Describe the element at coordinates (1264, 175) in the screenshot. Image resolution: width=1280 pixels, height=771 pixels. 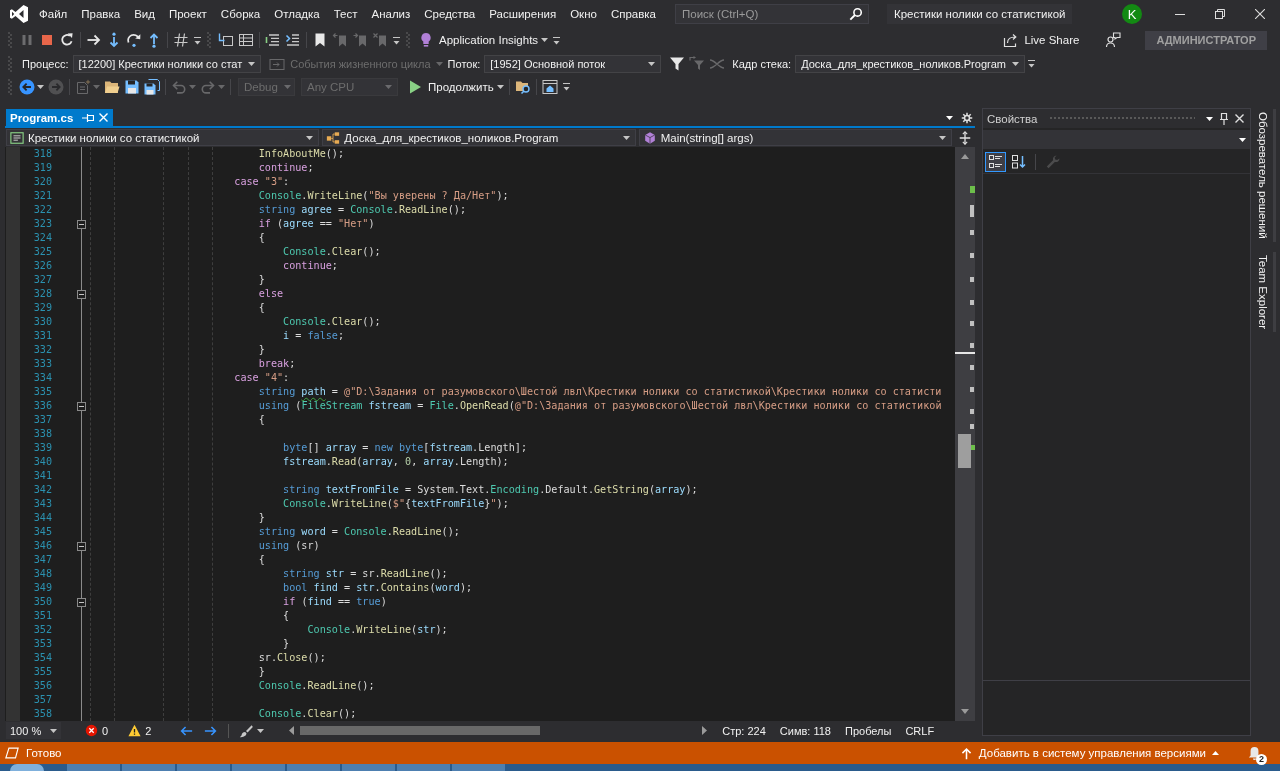
I see `side-tab: Обозреватель решений` at that location.